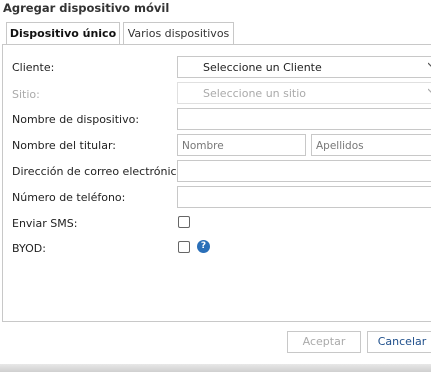  Describe the element at coordinates (203, 146) in the screenshot. I see `first-name-placeholder: Nombre` at that location.